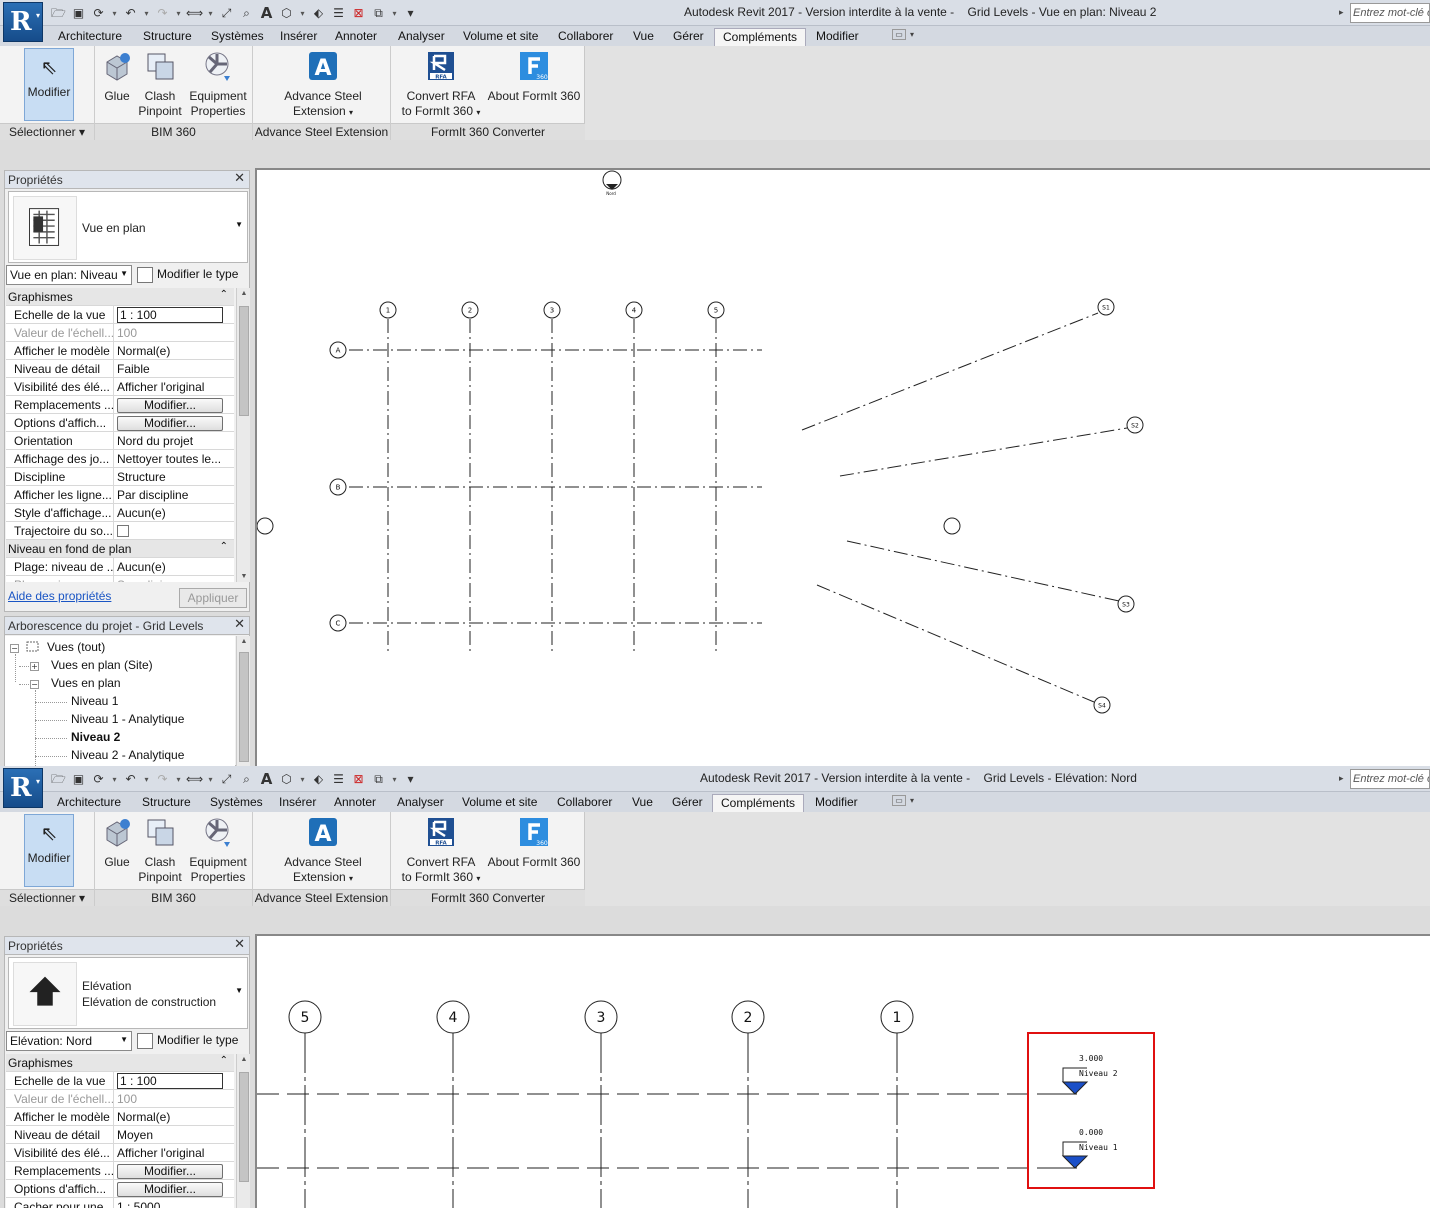 The width and height of the screenshot is (1430, 1208). I want to click on tab-vue: Vue, so click(643, 37).